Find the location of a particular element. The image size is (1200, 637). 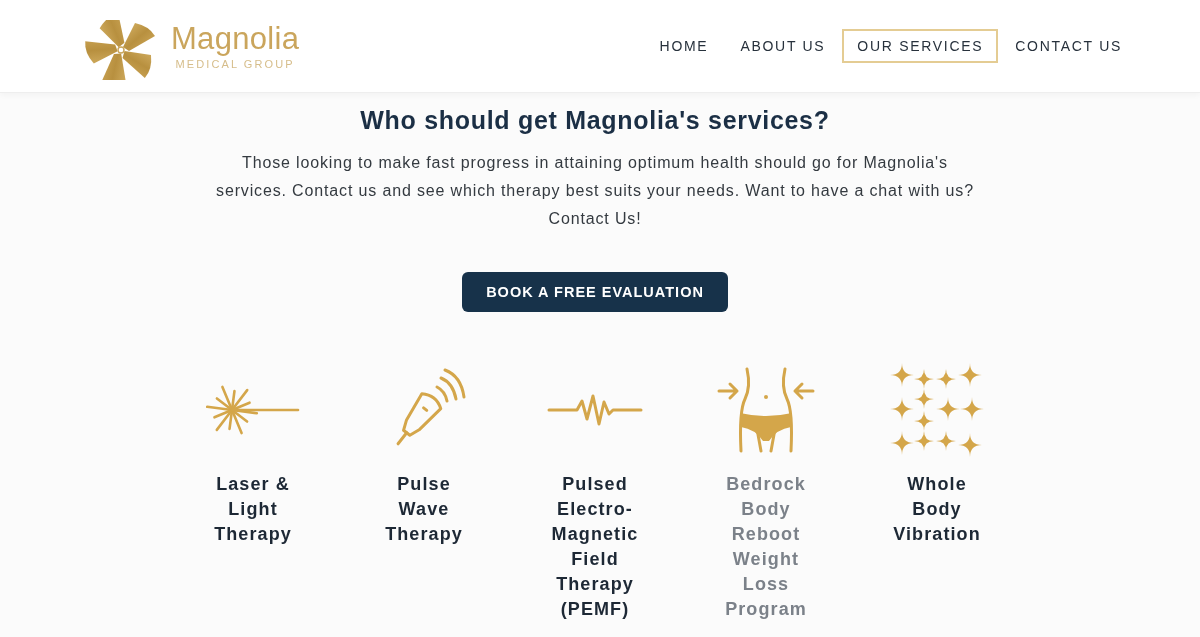

pulse-wave-icon is located at coordinates (595, 410).